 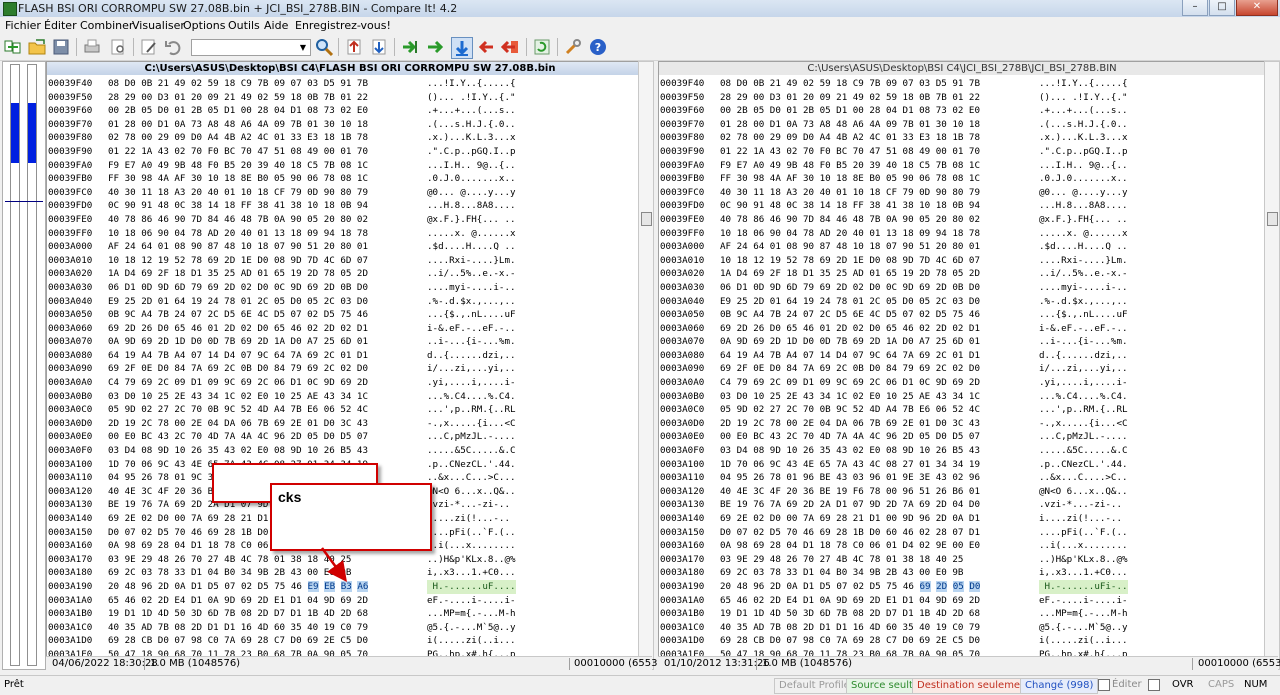 What do you see at coordinates (1154, 685) in the screenshot?
I see `ovr-checkbox` at bounding box center [1154, 685].